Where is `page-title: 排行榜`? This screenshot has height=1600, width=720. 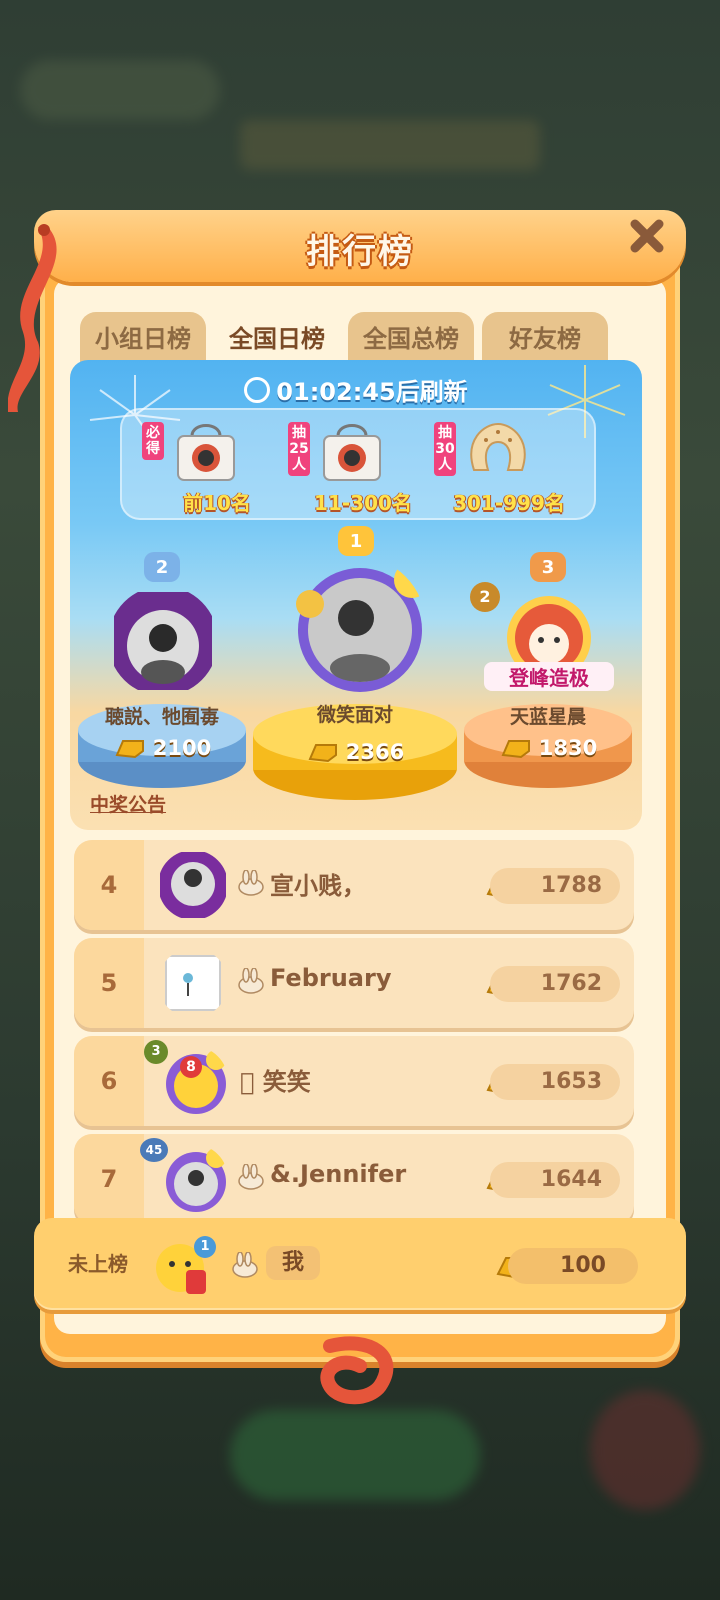 page-title: 排行榜 is located at coordinates (360, 252).